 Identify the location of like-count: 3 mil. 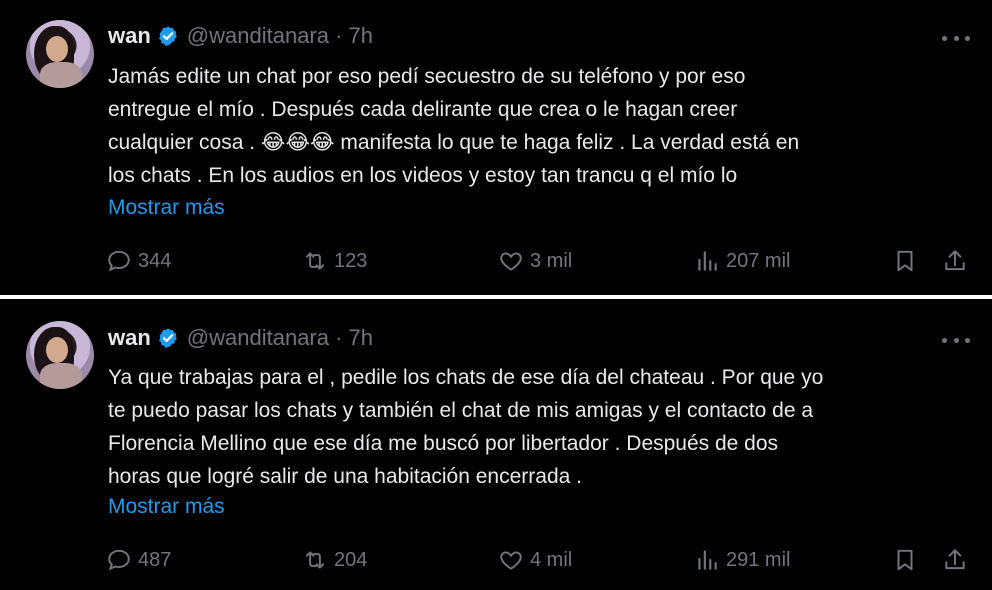
(551, 260).